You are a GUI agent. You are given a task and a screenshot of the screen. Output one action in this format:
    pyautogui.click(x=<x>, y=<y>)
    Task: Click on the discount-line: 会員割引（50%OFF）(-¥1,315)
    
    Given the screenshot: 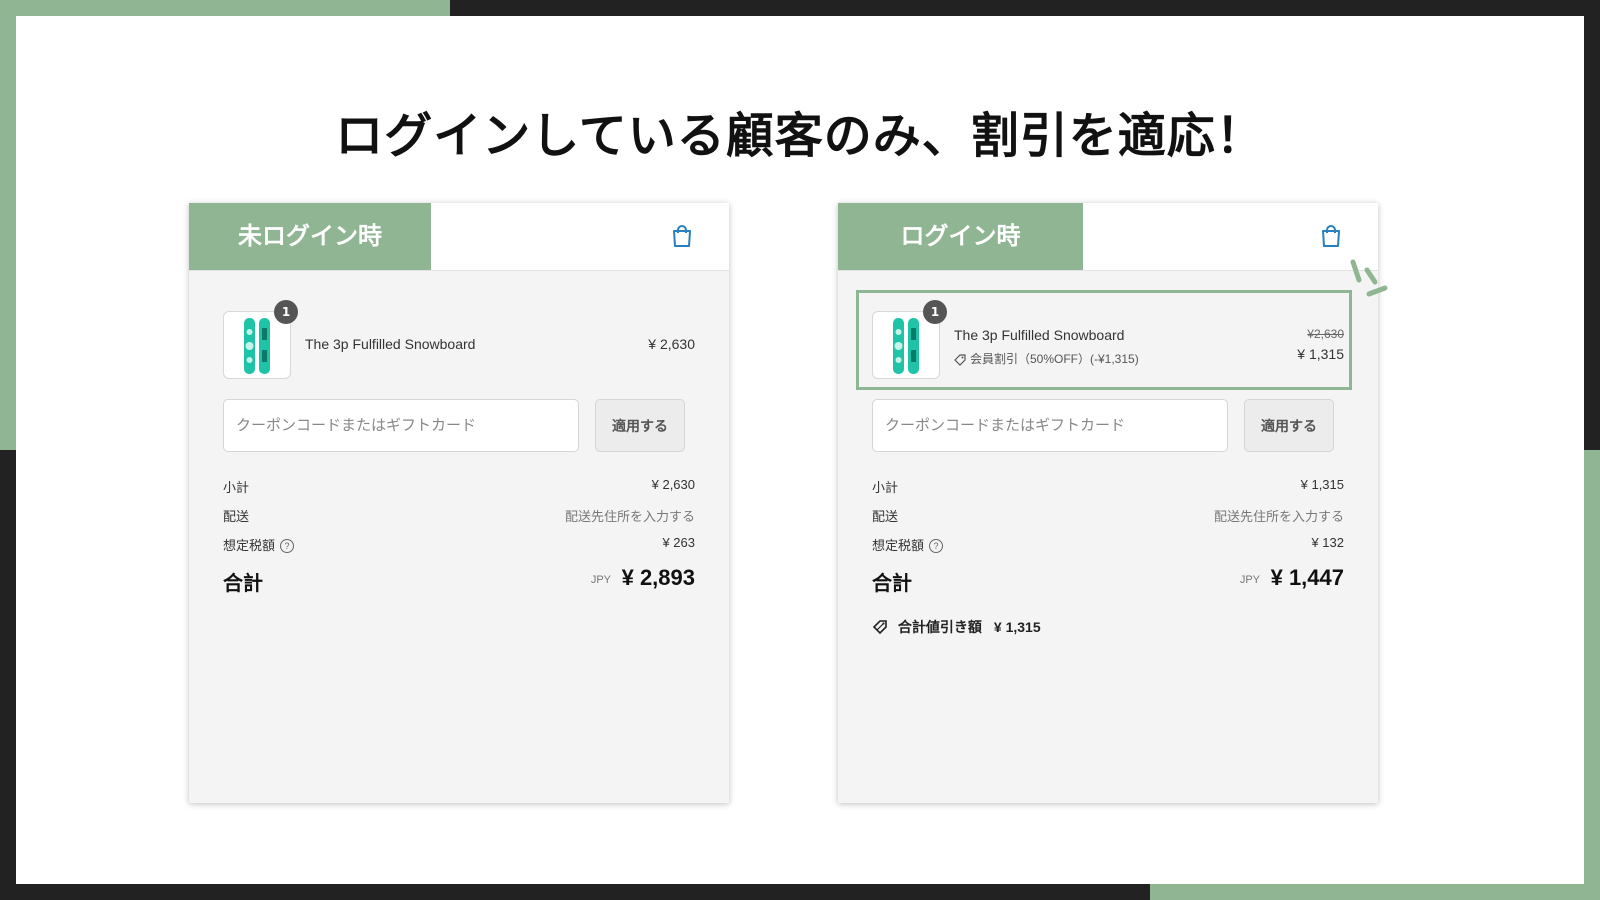 What is the action you would take?
    pyautogui.click(x=1046, y=358)
    